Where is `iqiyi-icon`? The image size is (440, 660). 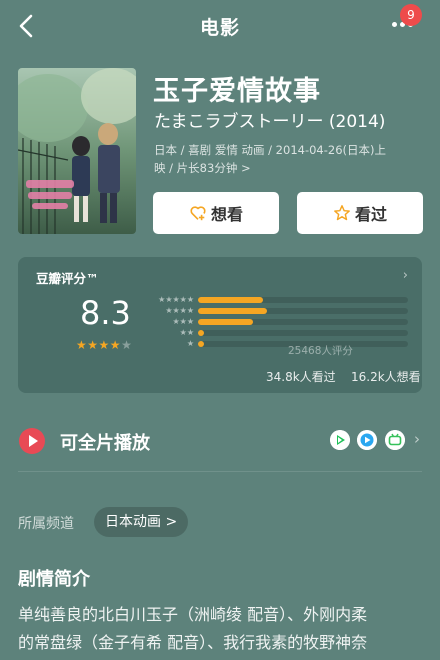 iqiyi-icon is located at coordinates (340, 440).